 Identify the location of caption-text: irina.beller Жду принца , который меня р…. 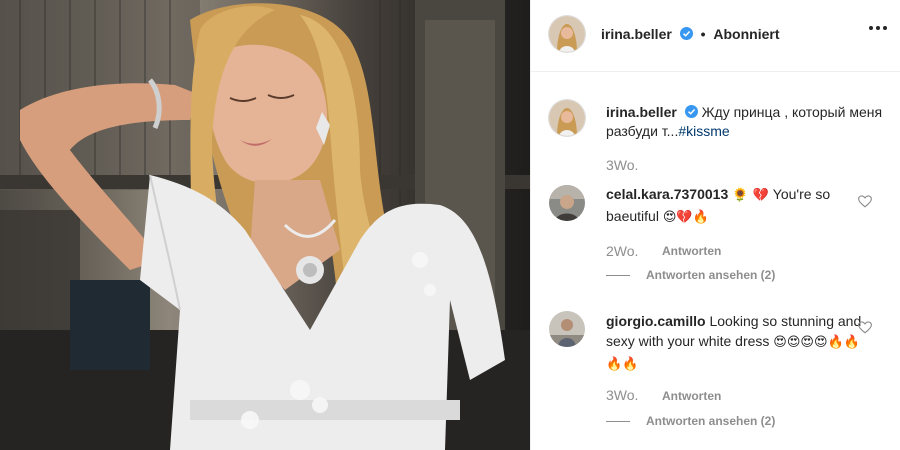
(746, 122).